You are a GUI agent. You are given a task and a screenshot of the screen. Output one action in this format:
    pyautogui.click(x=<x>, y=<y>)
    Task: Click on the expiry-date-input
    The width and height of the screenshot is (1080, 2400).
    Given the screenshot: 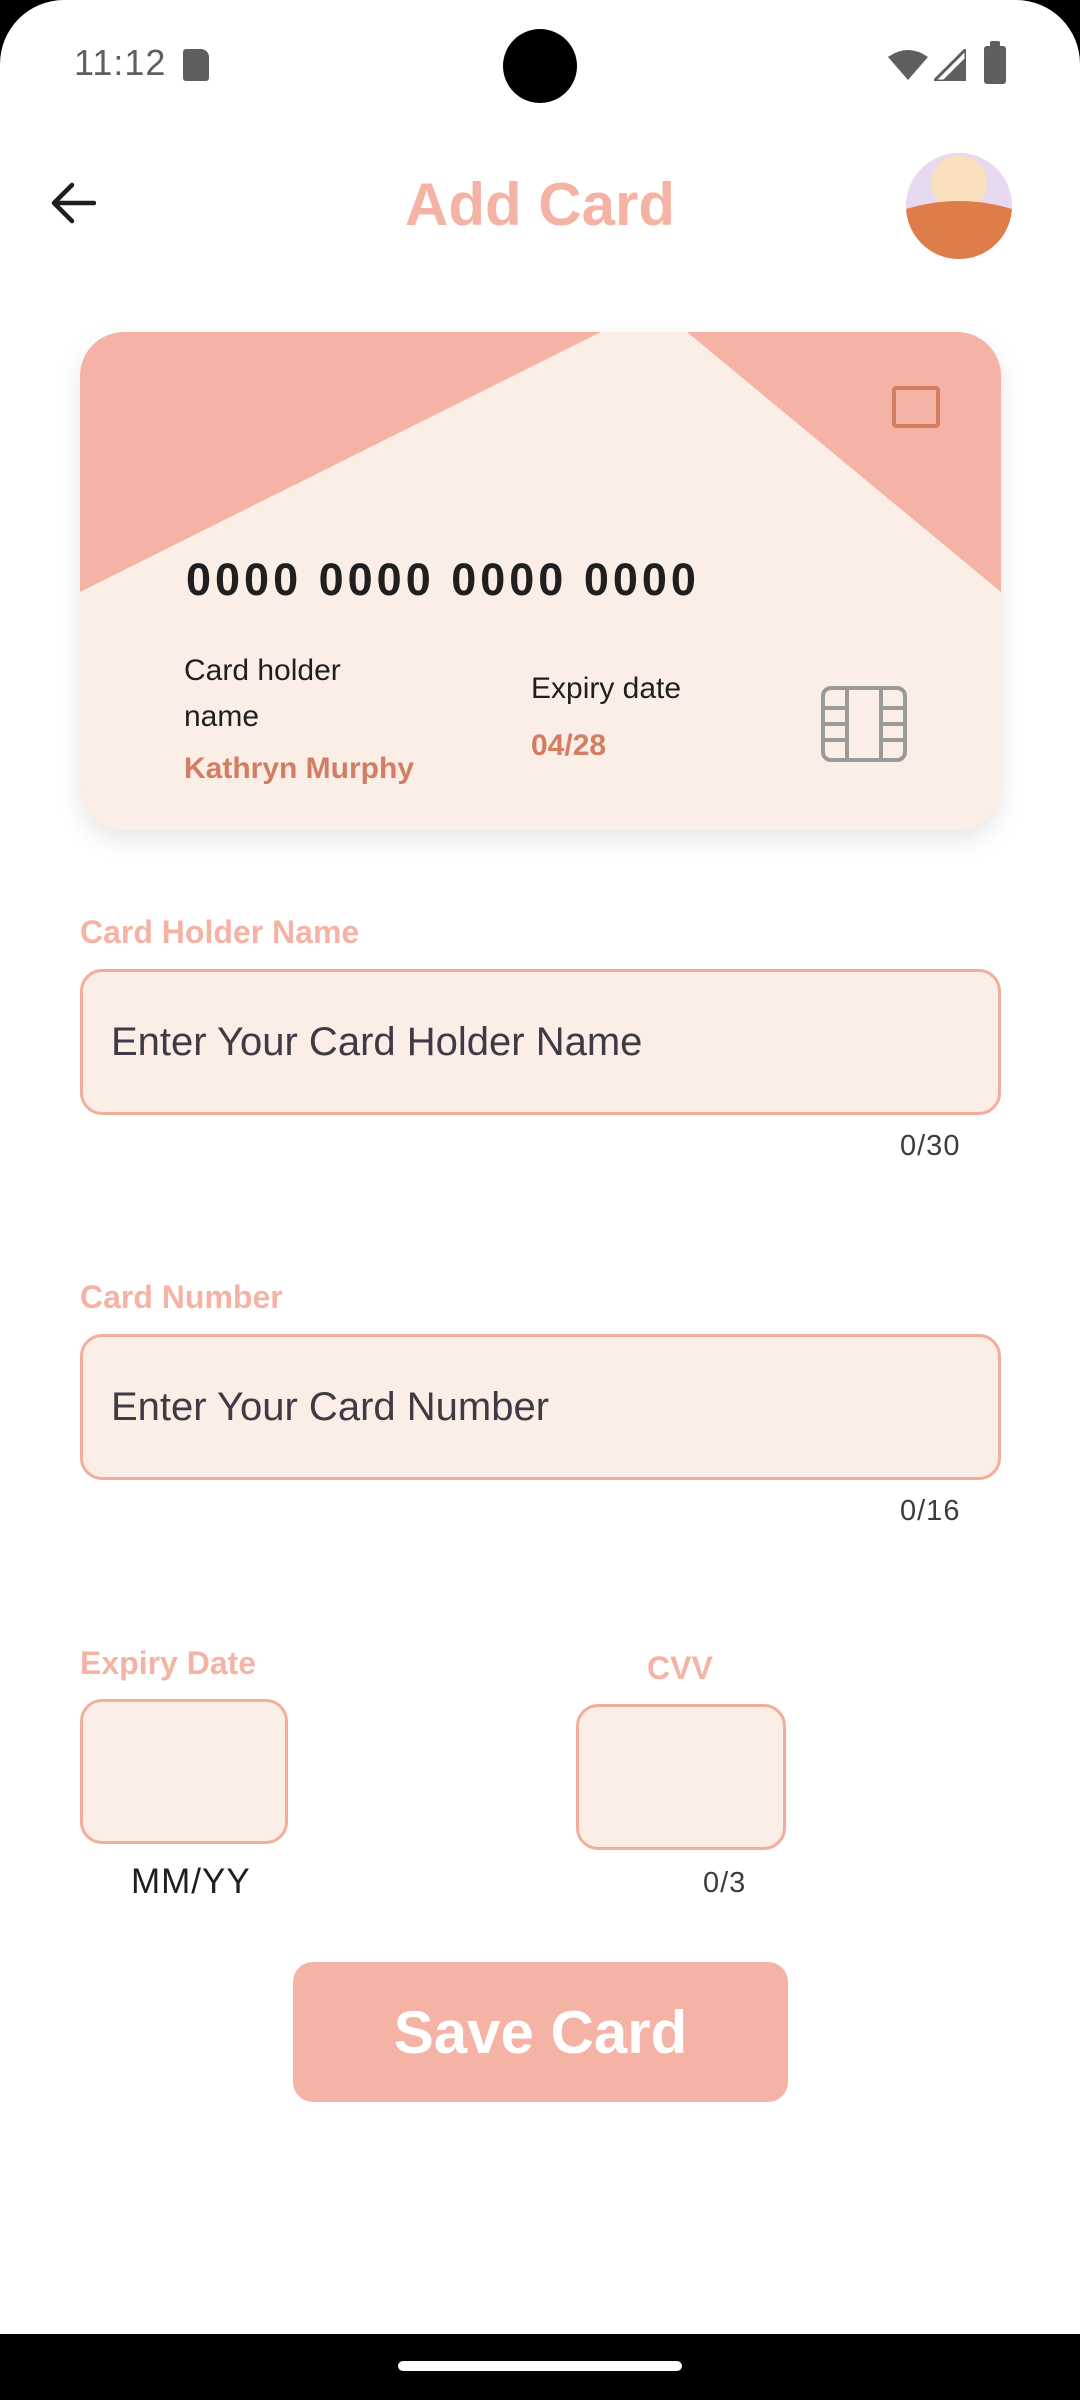 What is the action you would take?
    pyautogui.click(x=184, y=1771)
    